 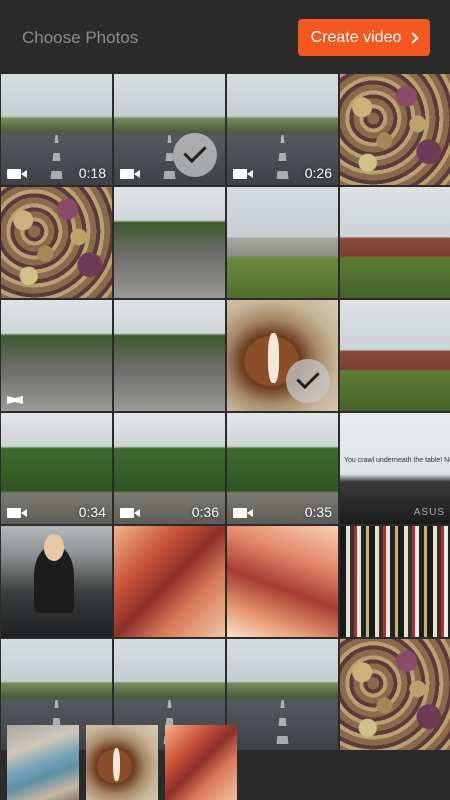 What do you see at coordinates (205, 512) in the screenshot?
I see `video-duration: 0:36` at bounding box center [205, 512].